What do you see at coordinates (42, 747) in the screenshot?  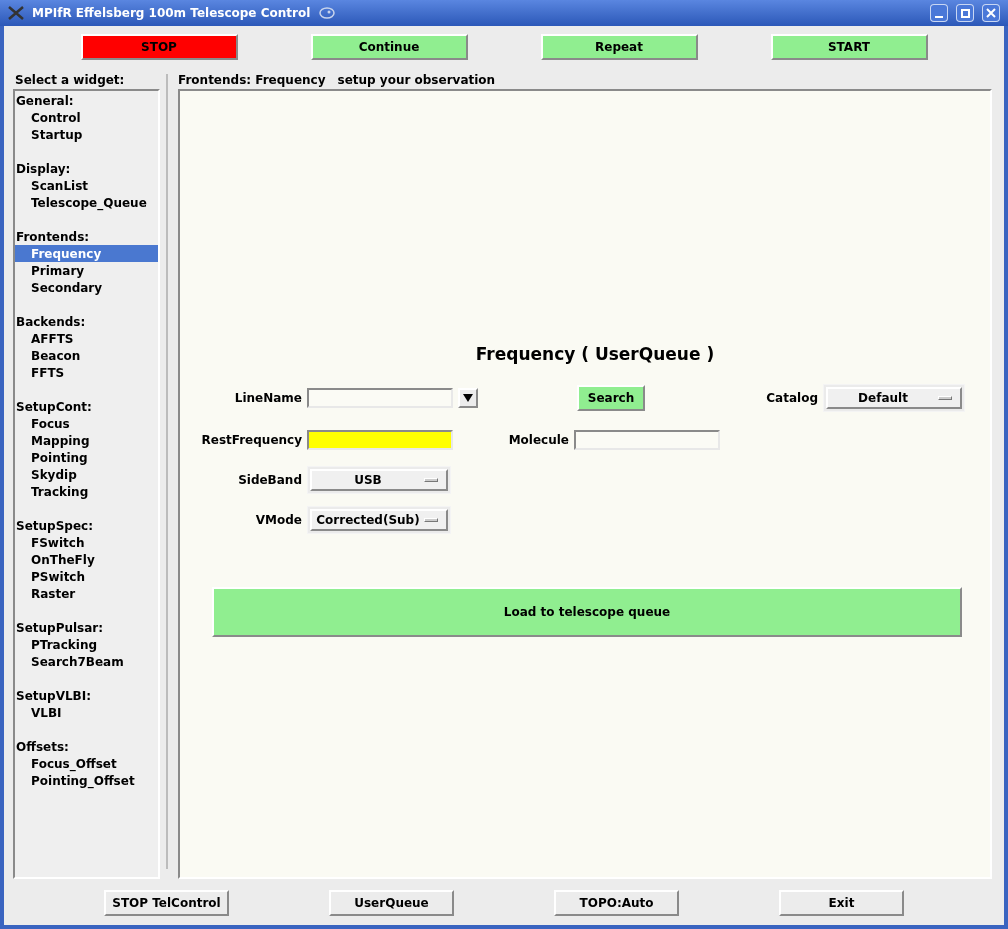 I see `group-heading: Offsets:` at bounding box center [42, 747].